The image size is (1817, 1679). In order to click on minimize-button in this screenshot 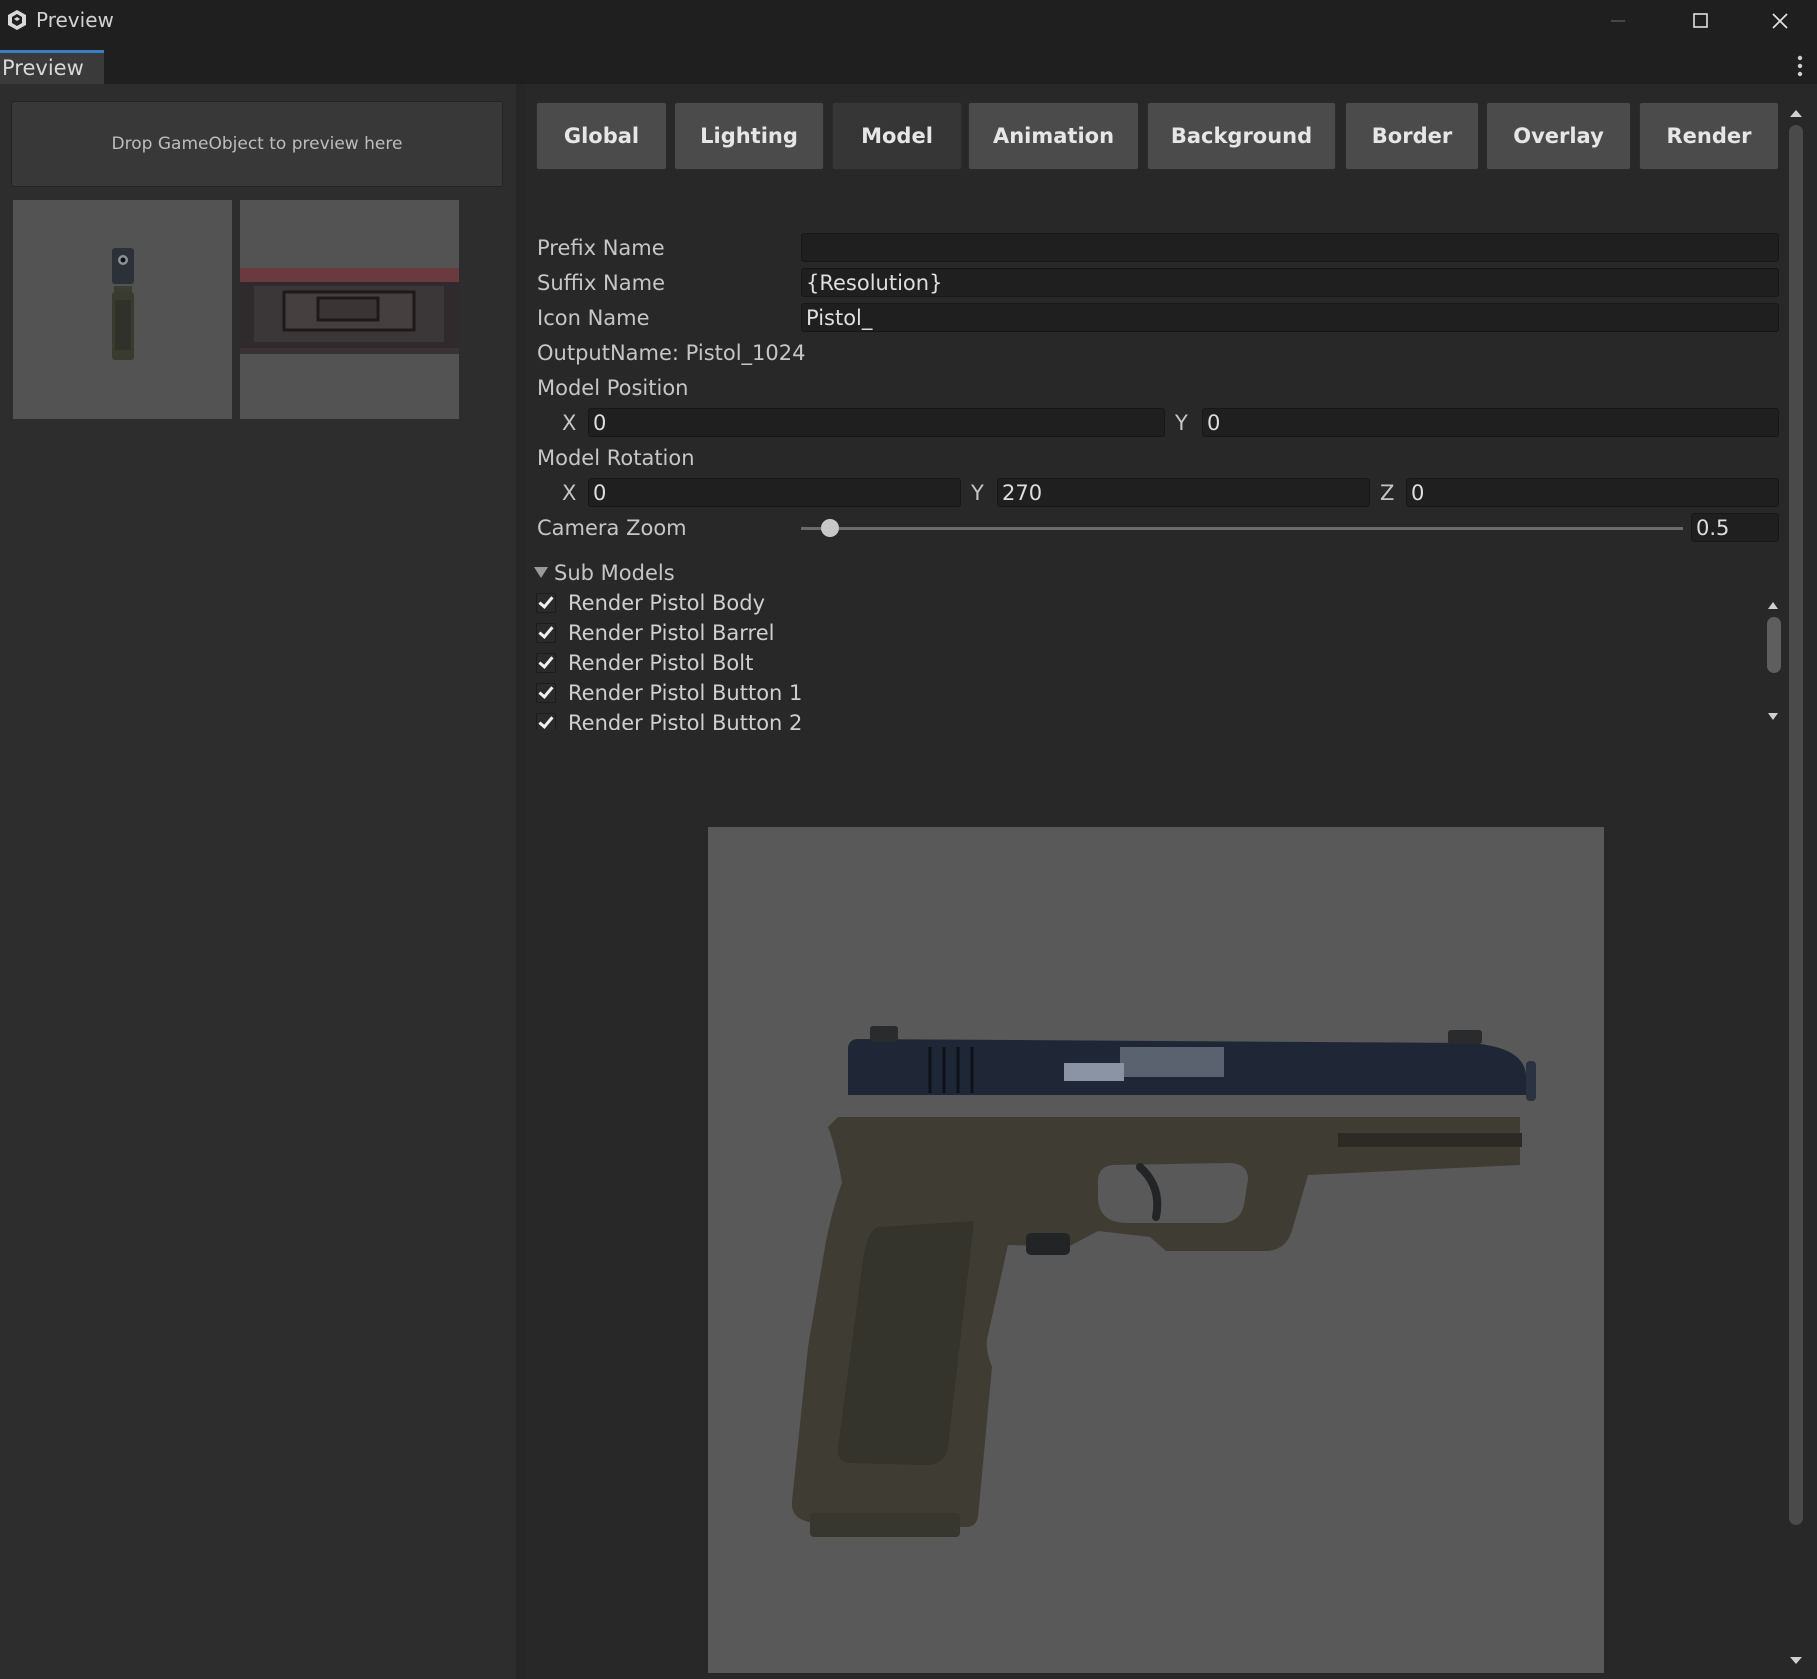, I will do `click(1618, 21)`.